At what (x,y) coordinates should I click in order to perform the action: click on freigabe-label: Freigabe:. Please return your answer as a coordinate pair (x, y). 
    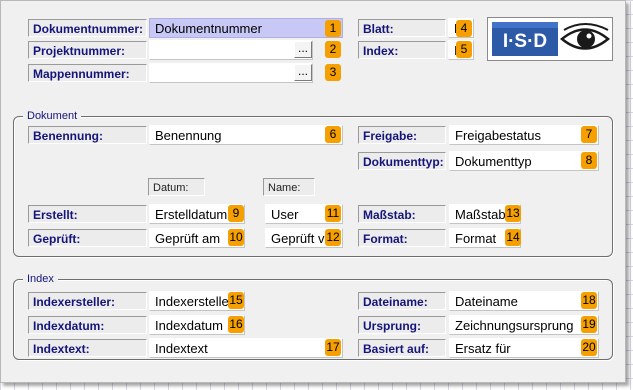
    Looking at the image, I should click on (402, 135).